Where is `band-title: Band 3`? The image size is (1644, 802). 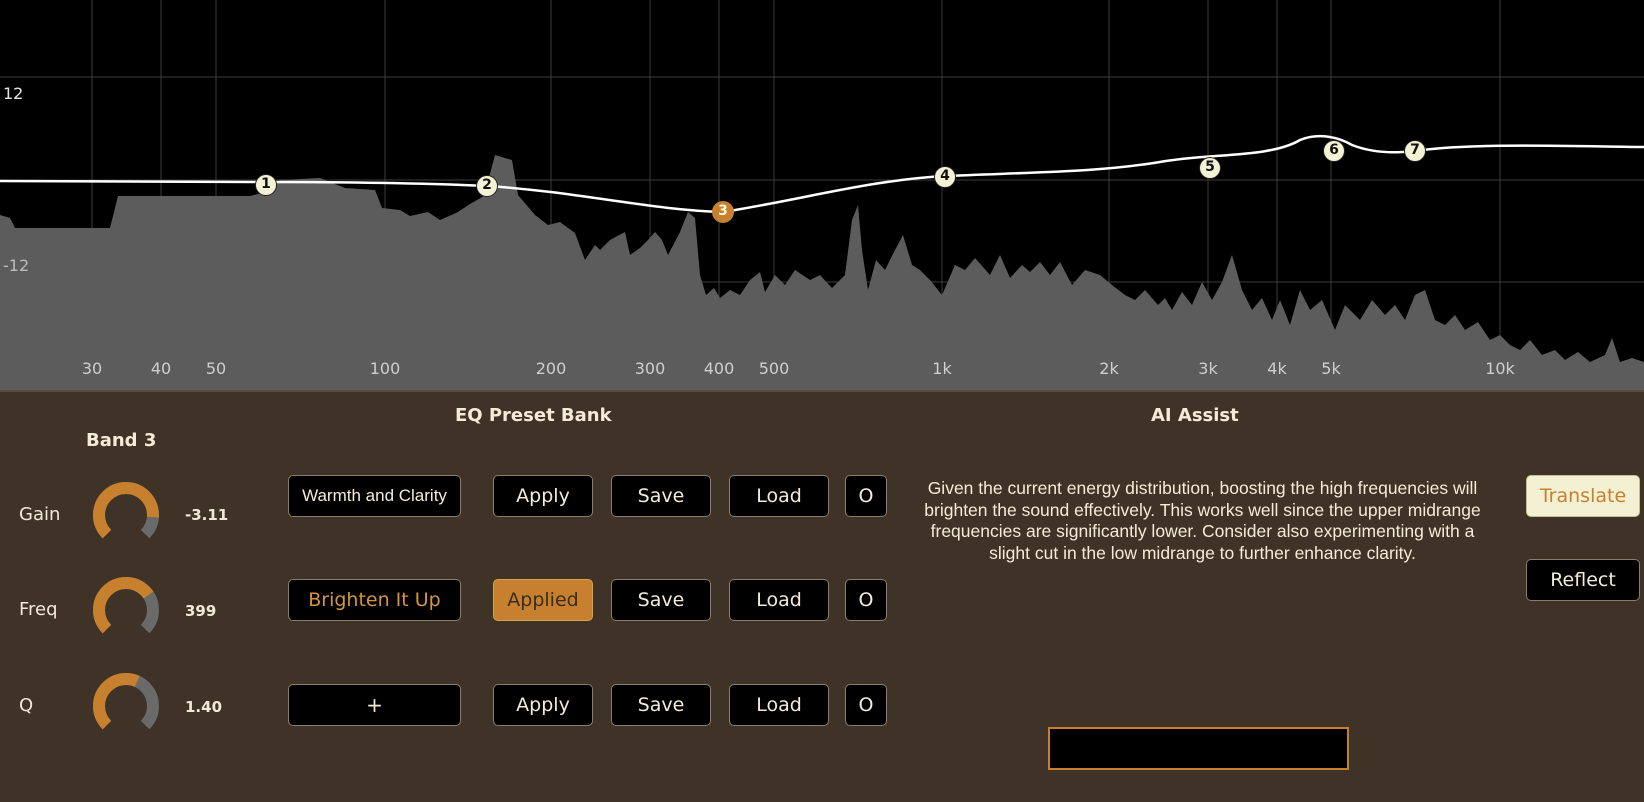
band-title: Band 3 is located at coordinates (121, 440).